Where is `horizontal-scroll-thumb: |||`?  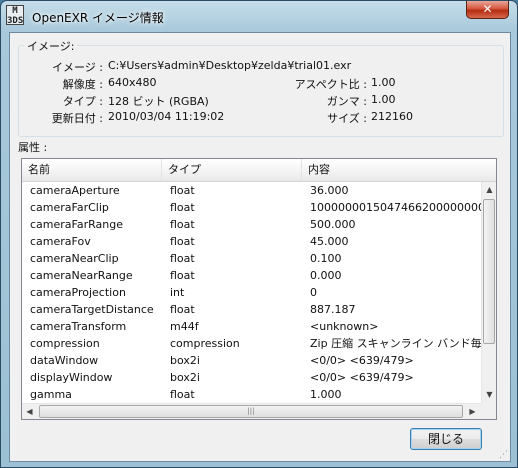 horizontal-scroll-thumb: ||| is located at coordinates (251, 411).